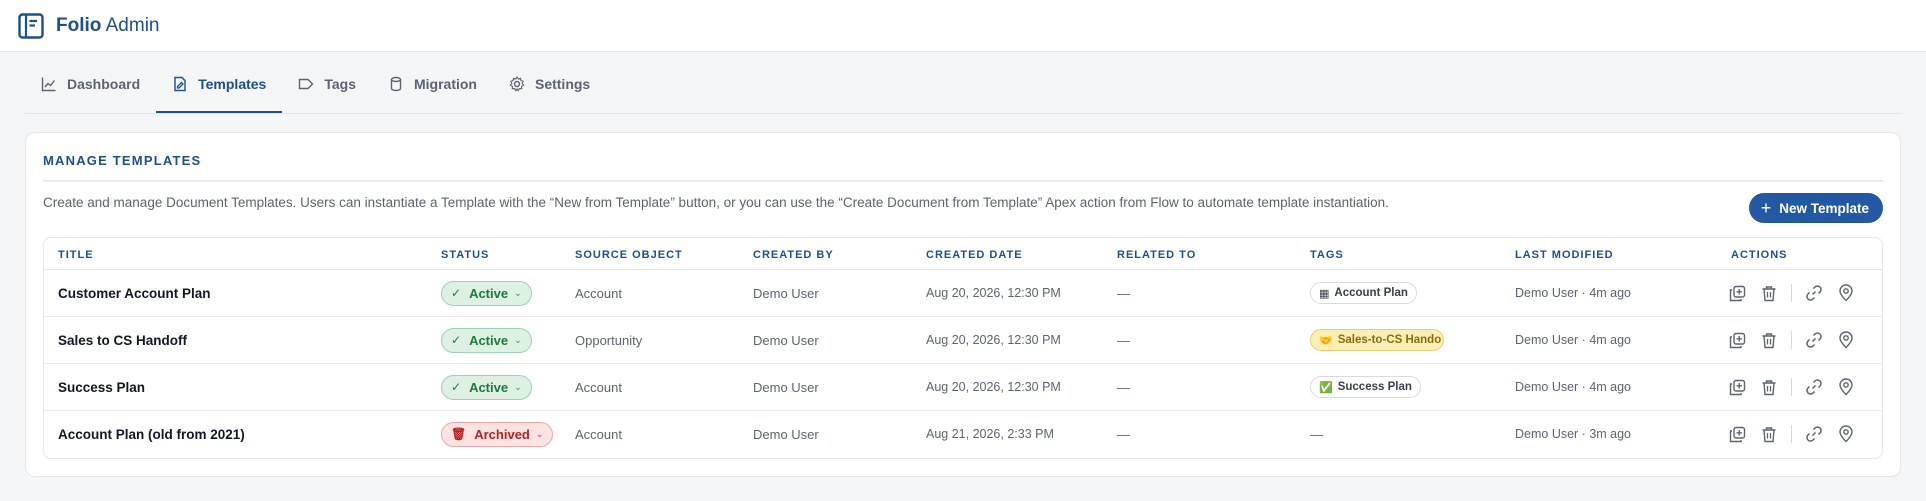  I want to click on status-label: Archived, so click(502, 434).